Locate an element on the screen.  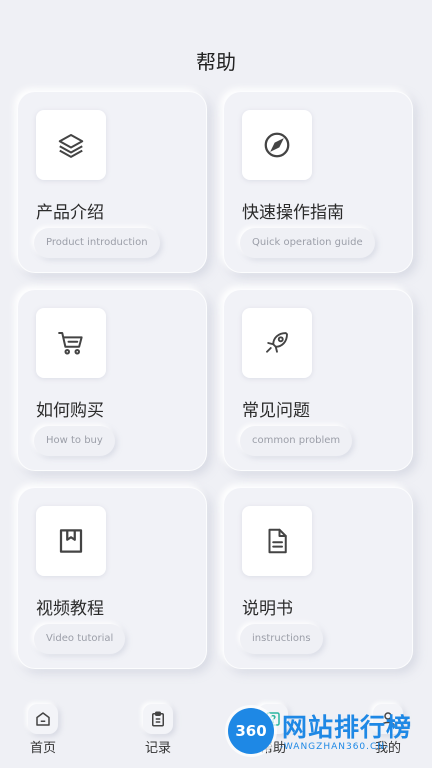
clipboard-icon is located at coordinates (158, 719).